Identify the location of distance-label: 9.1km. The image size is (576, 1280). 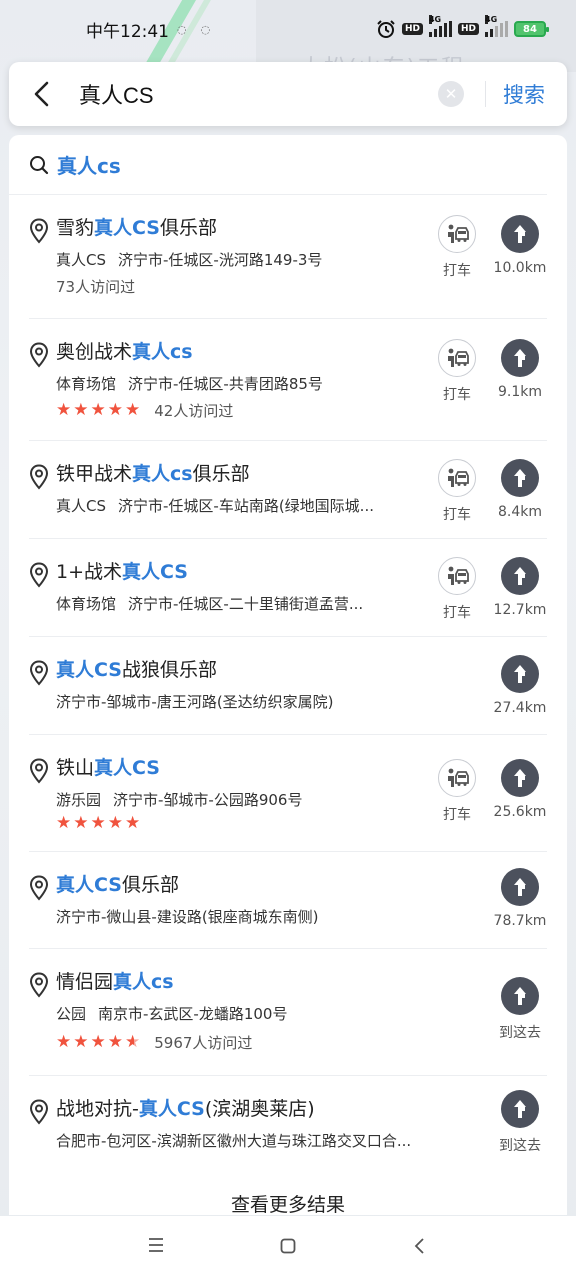
(519, 392).